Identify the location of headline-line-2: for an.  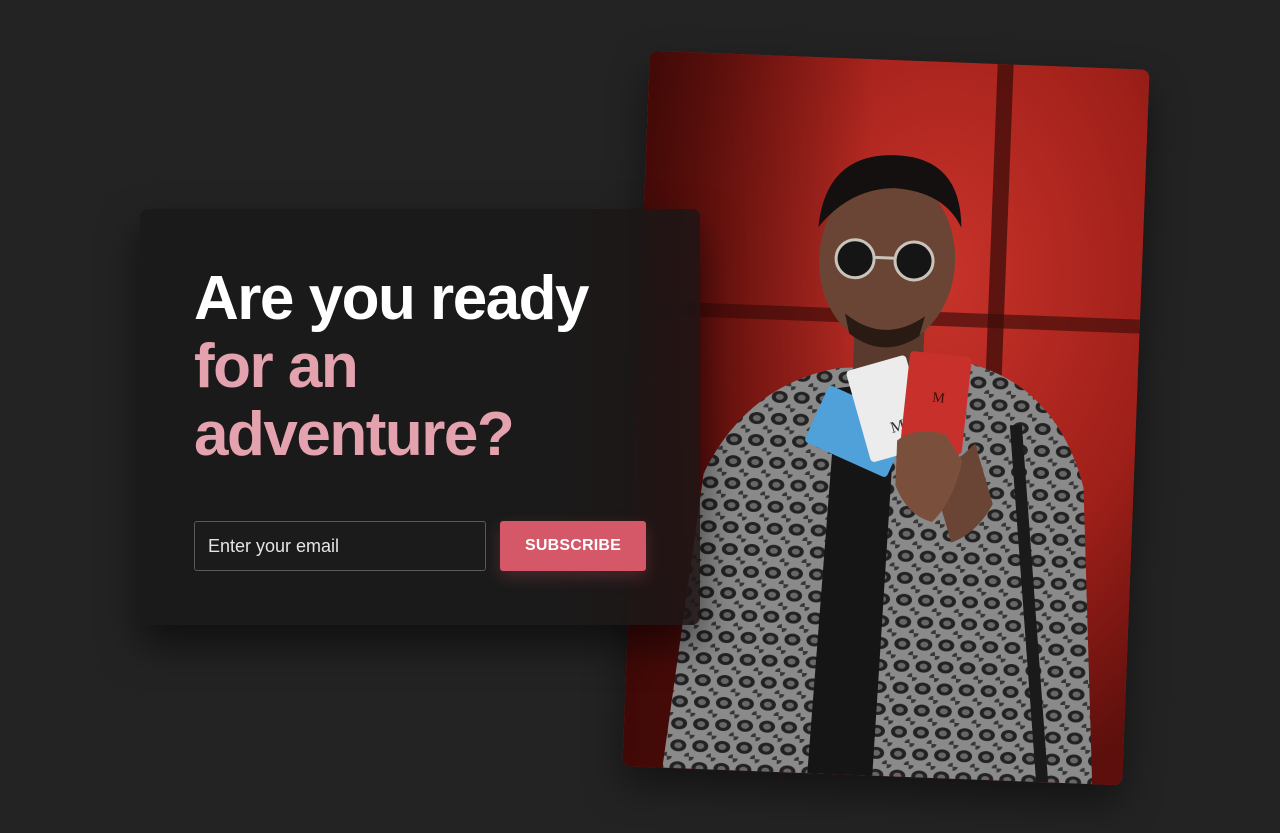
(276, 366).